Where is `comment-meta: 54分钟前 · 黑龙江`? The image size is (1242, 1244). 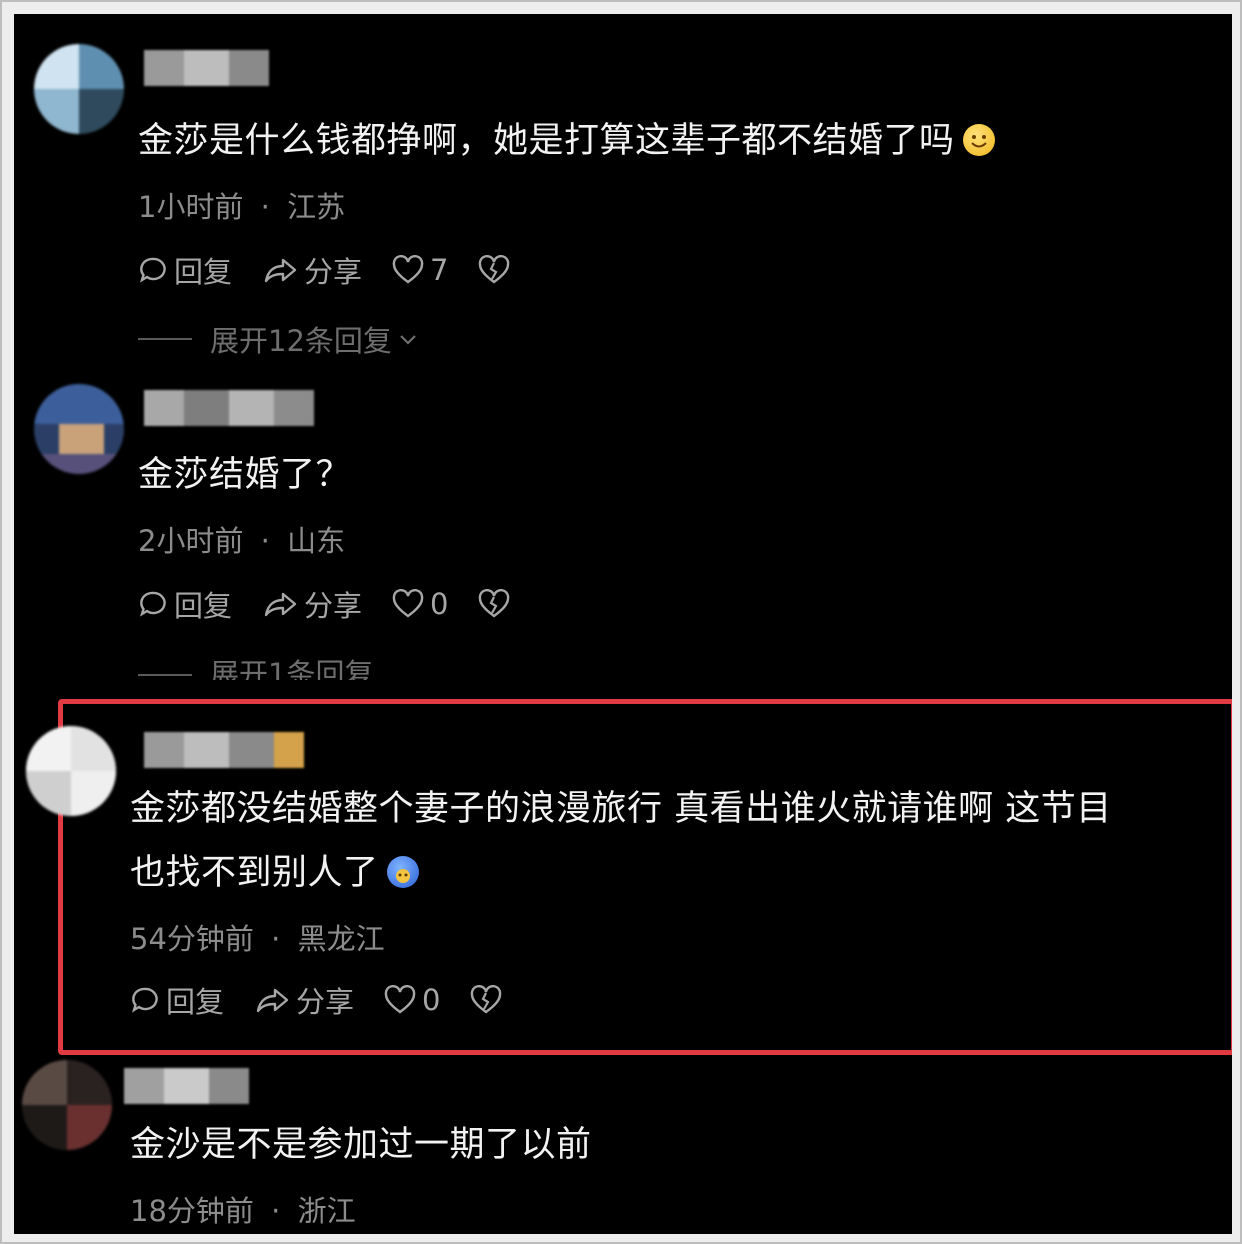
comment-meta: 54分钟前 · 黑龙江 is located at coordinates (257, 937).